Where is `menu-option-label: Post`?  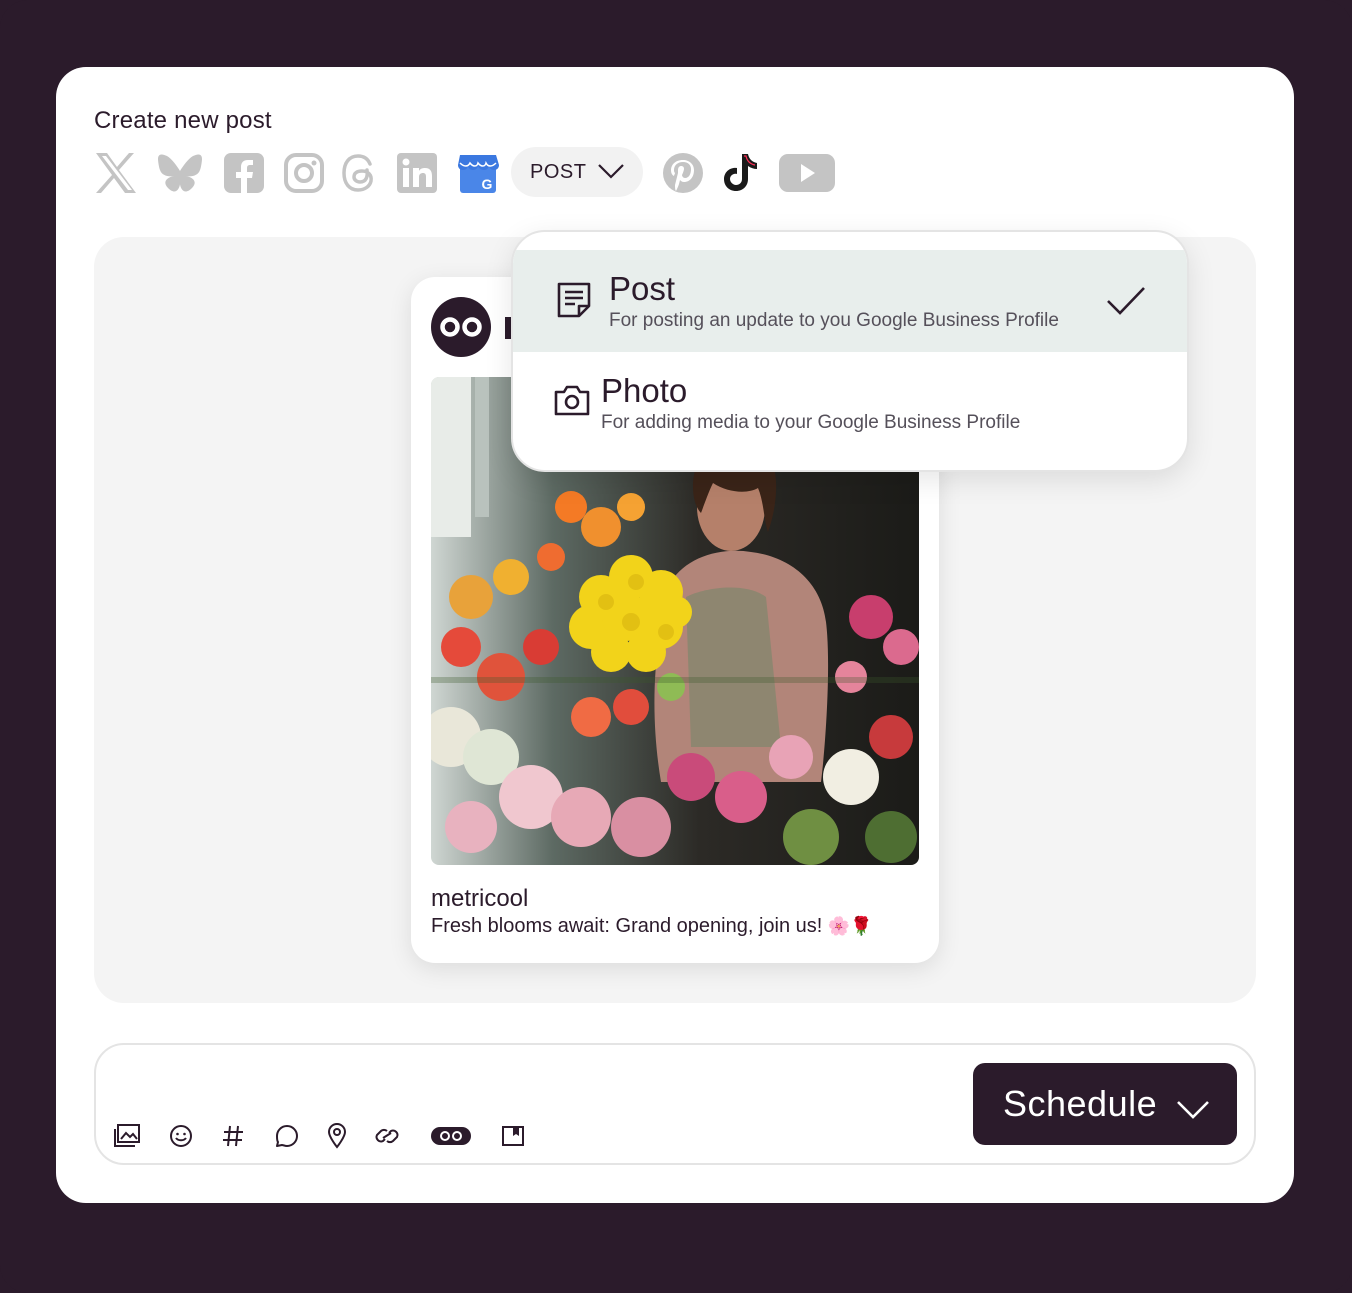 menu-option-label: Post is located at coordinates (642, 288).